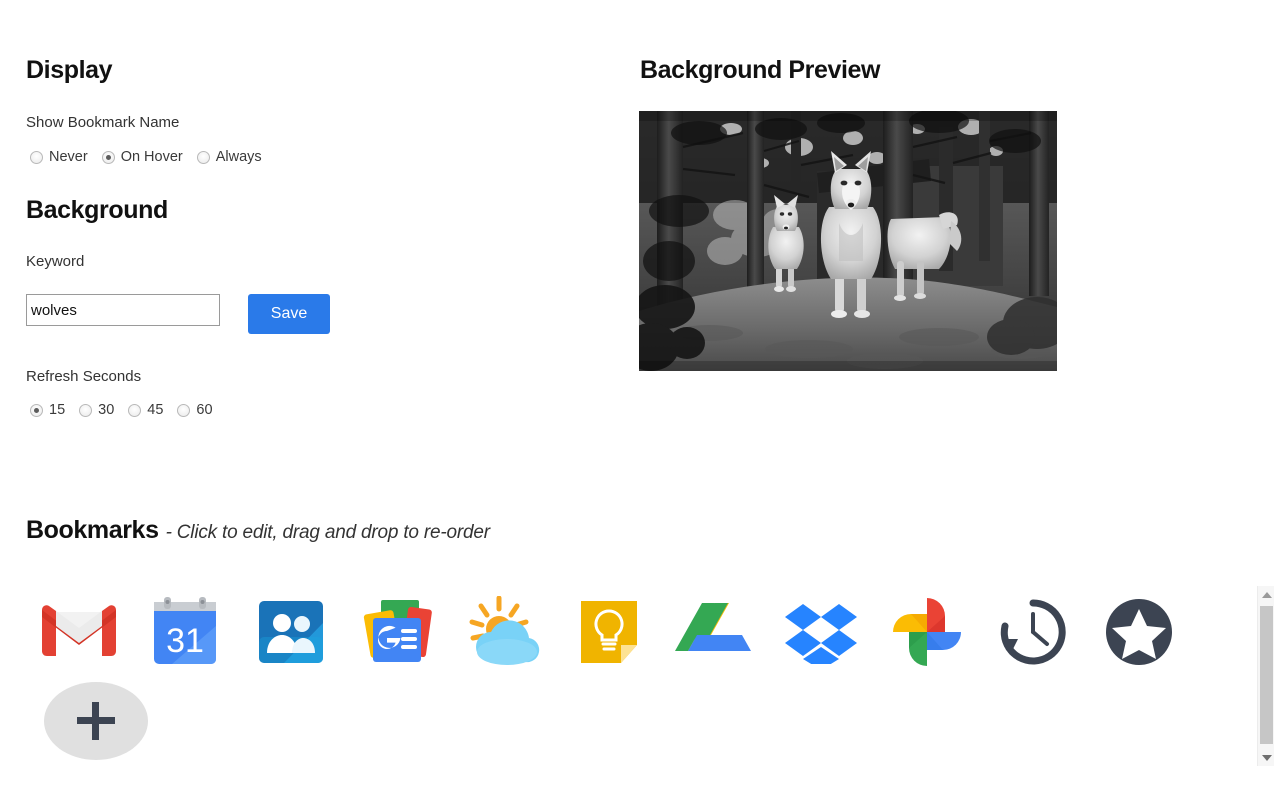 Image resolution: width=1280 pixels, height=800 pixels. Describe the element at coordinates (84, 376) in the screenshot. I see `refresh-seconds-label: Refresh Seconds` at that location.